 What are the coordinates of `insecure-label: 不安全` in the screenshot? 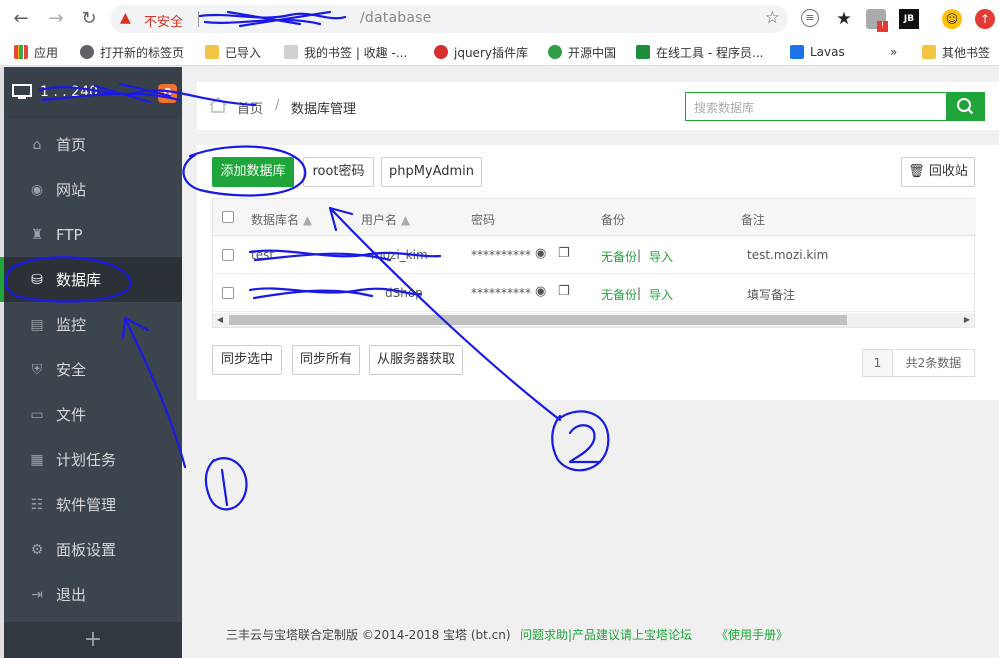 It's located at (164, 22).